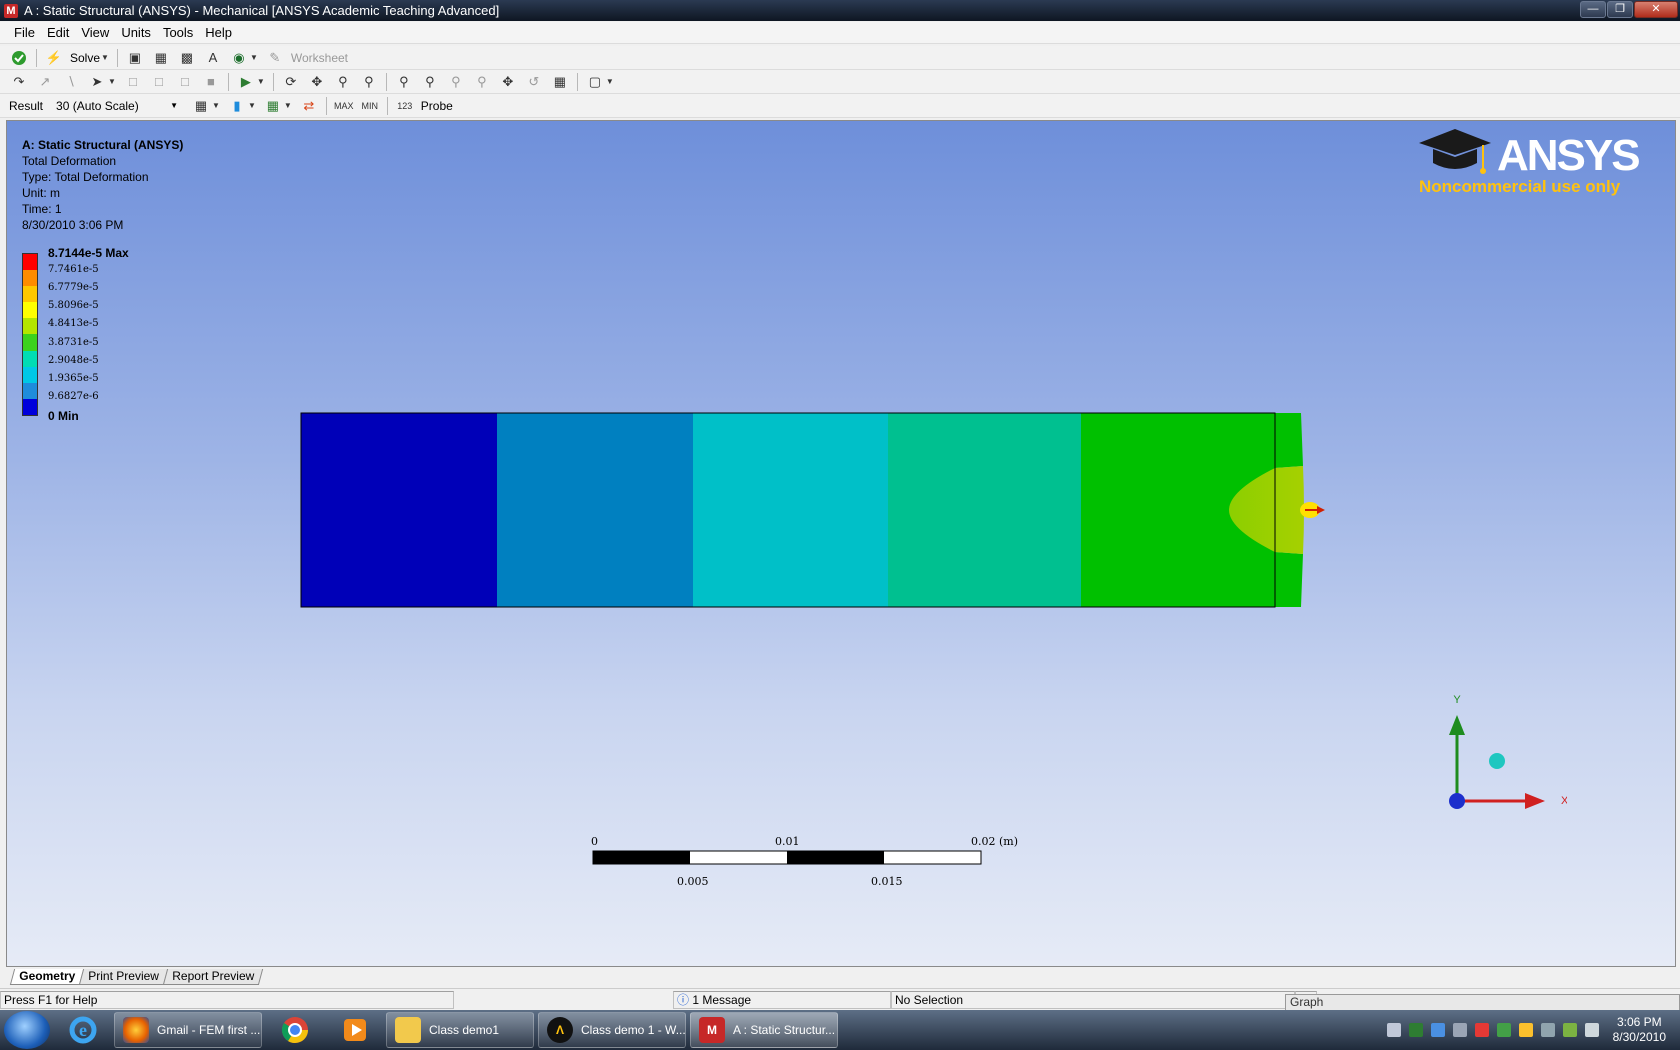 This screenshot has height=1050, width=1680. Describe the element at coordinates (216, 105) in the screenshot. I see `geometry-display-dropdown-icon: ▼` at that location.